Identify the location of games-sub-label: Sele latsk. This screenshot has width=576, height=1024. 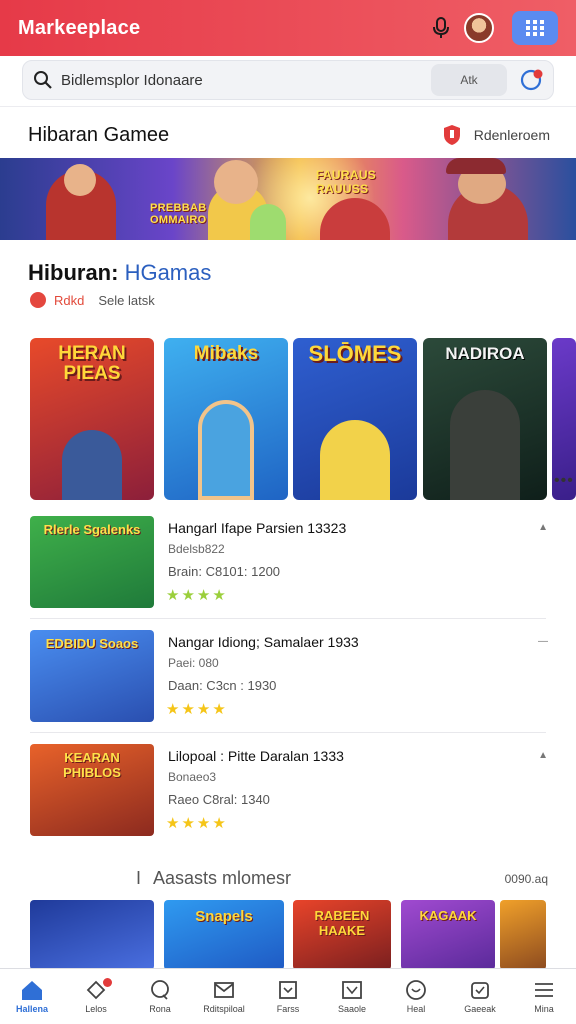
(126, 300).